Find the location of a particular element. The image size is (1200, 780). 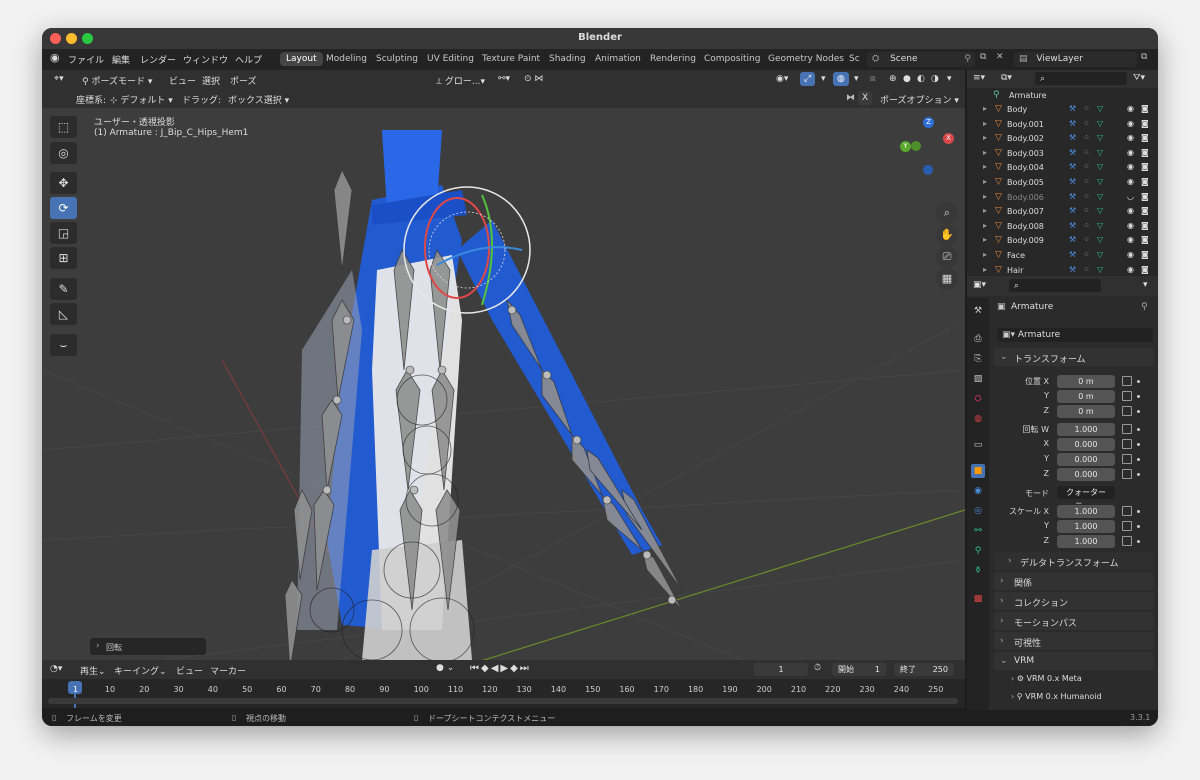

outliner-item: ▸ ▽ Body.004 ⚒ ⁘ ▽ ◉ ◙ is located at coordinates (1062, 169).